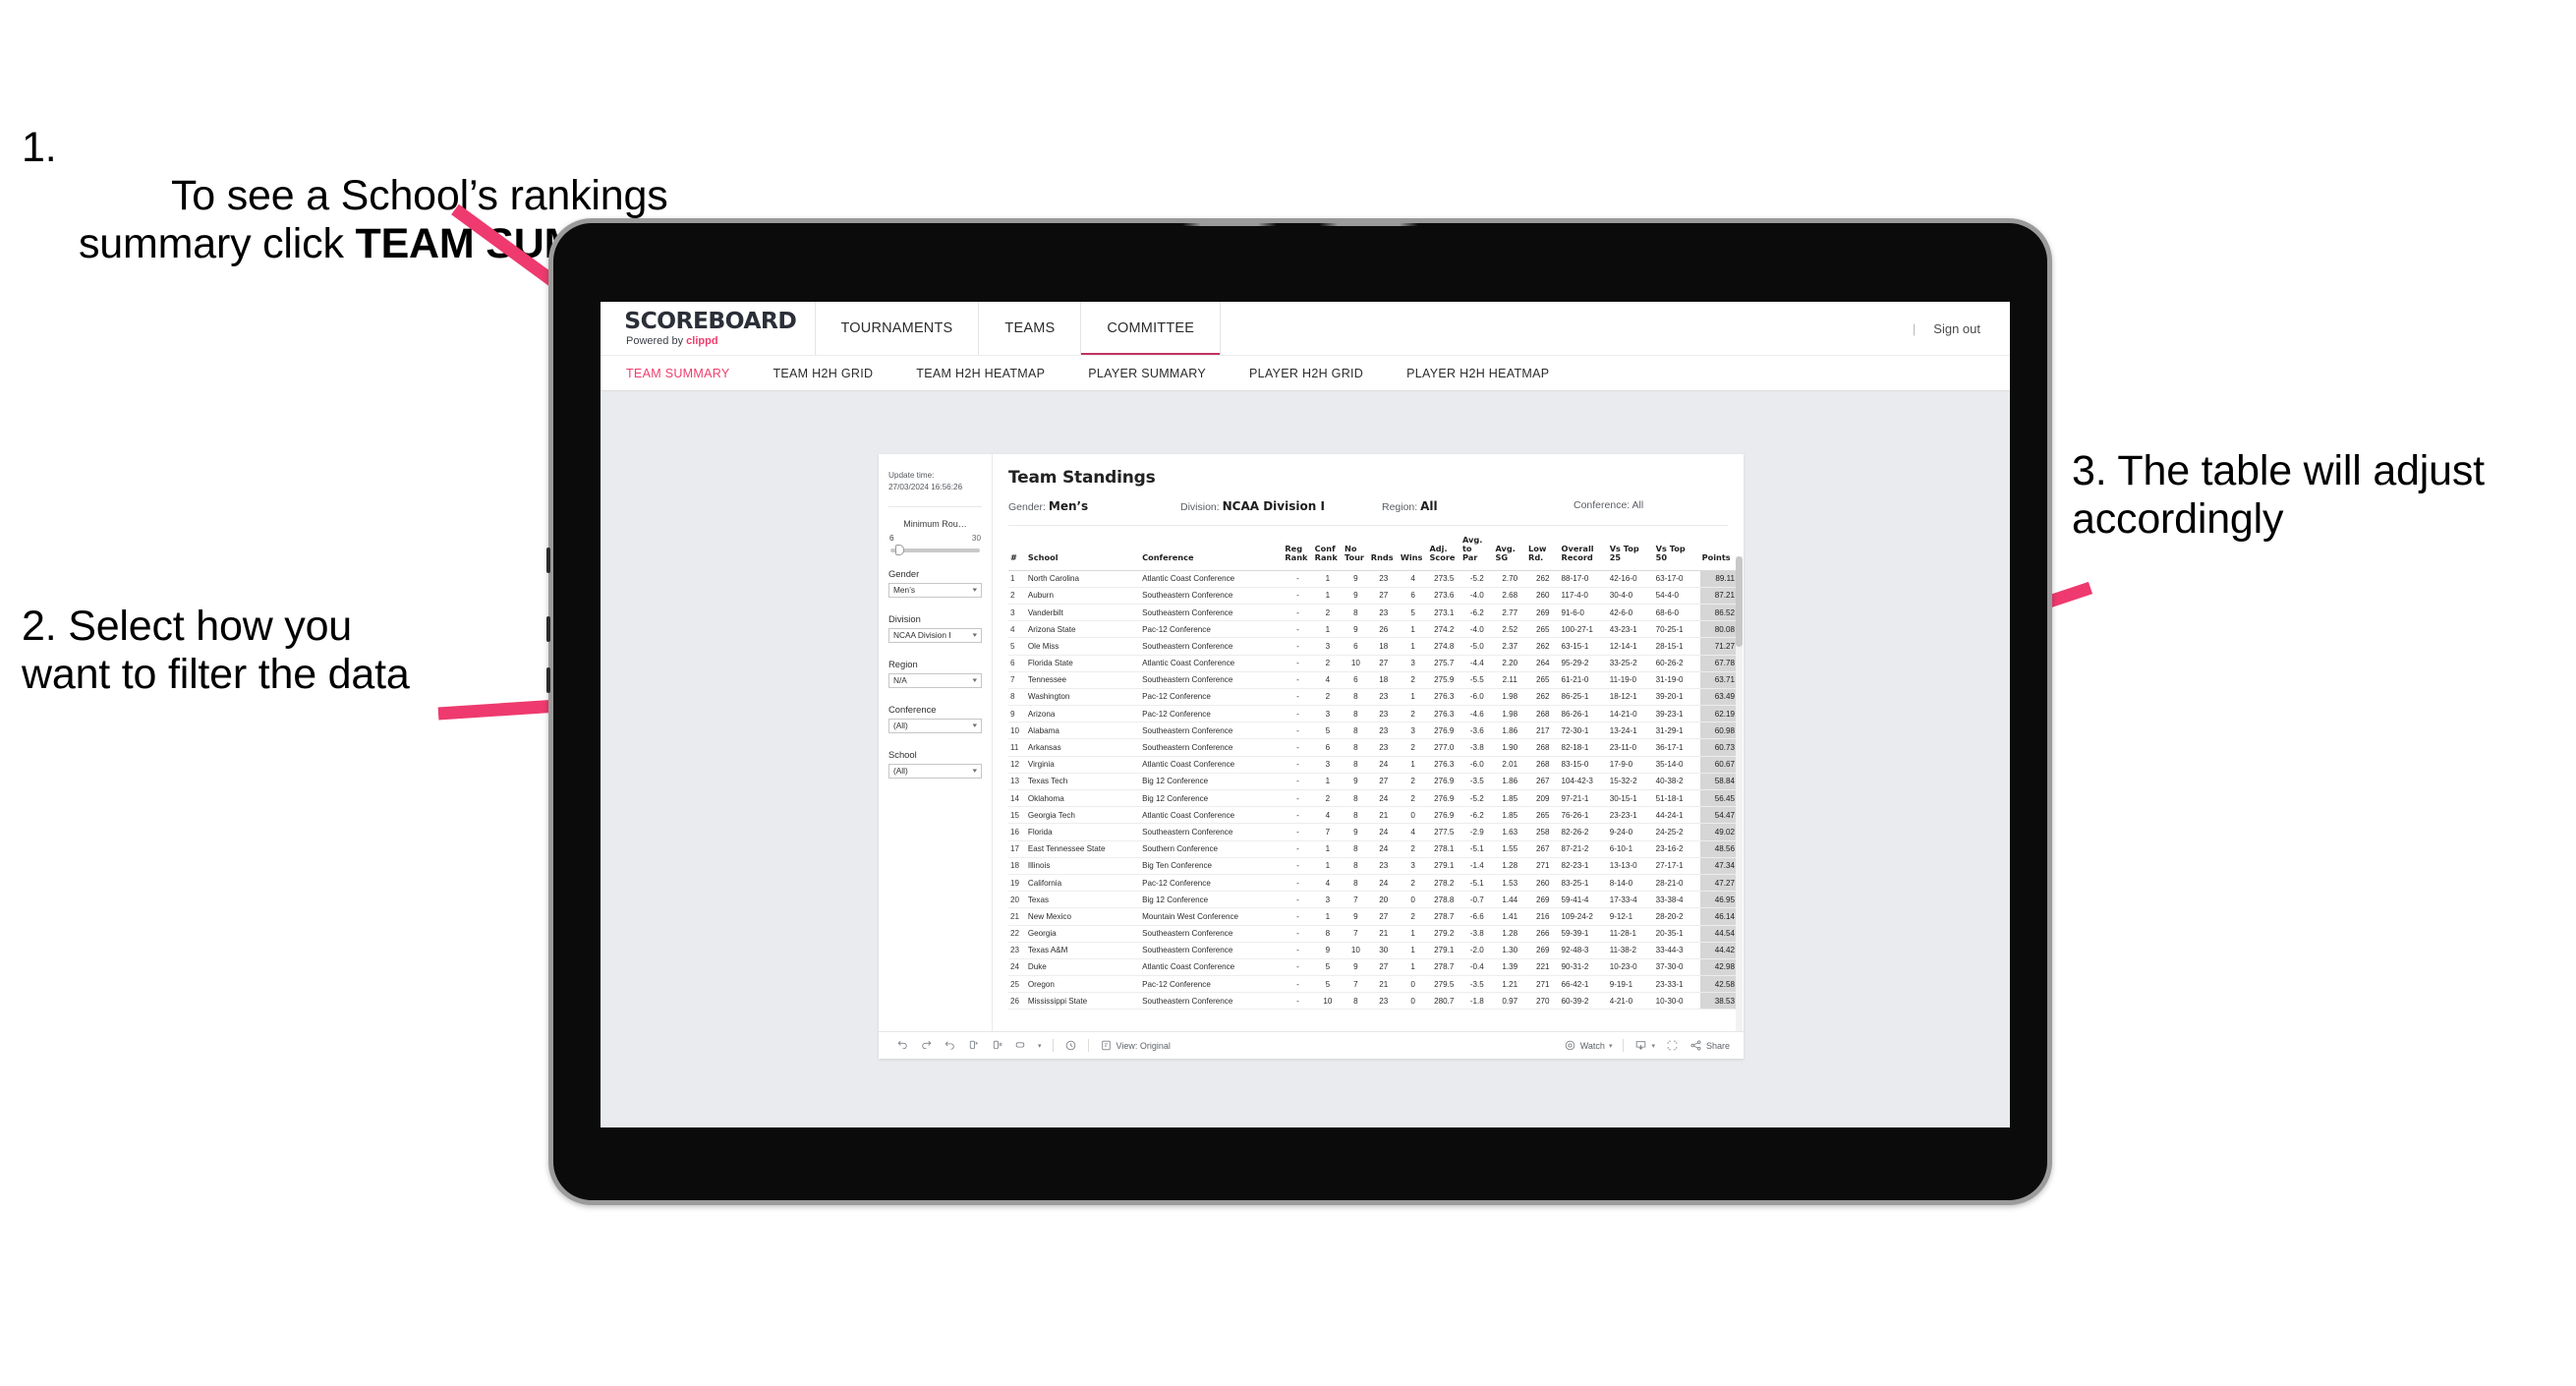  Describe the element at coordinates (1489, 374) in the screenshot. I see `subnav-item-player-h2h-heatmap: PLAYER H2H HEATMAP` at that location.